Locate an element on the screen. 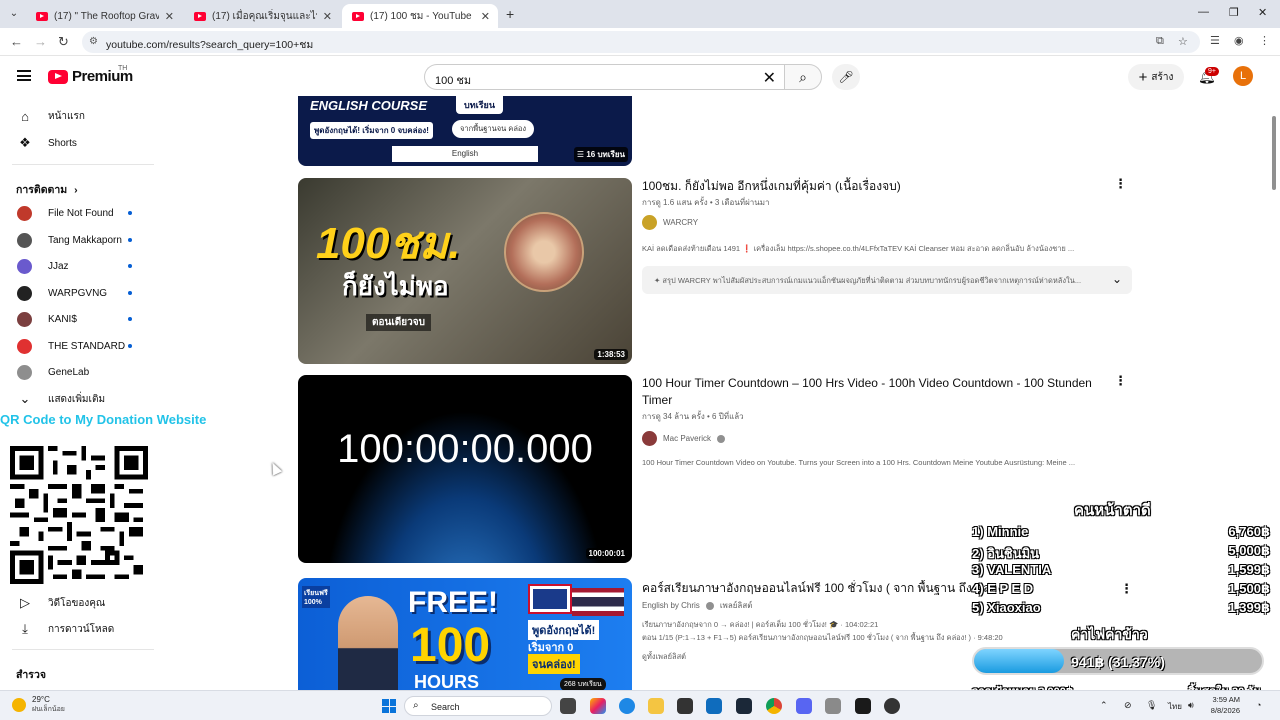 The width and height of the screenshot is (1280, 720). search-input: 100 ชม ✕ is located at coordinates (604, 77).